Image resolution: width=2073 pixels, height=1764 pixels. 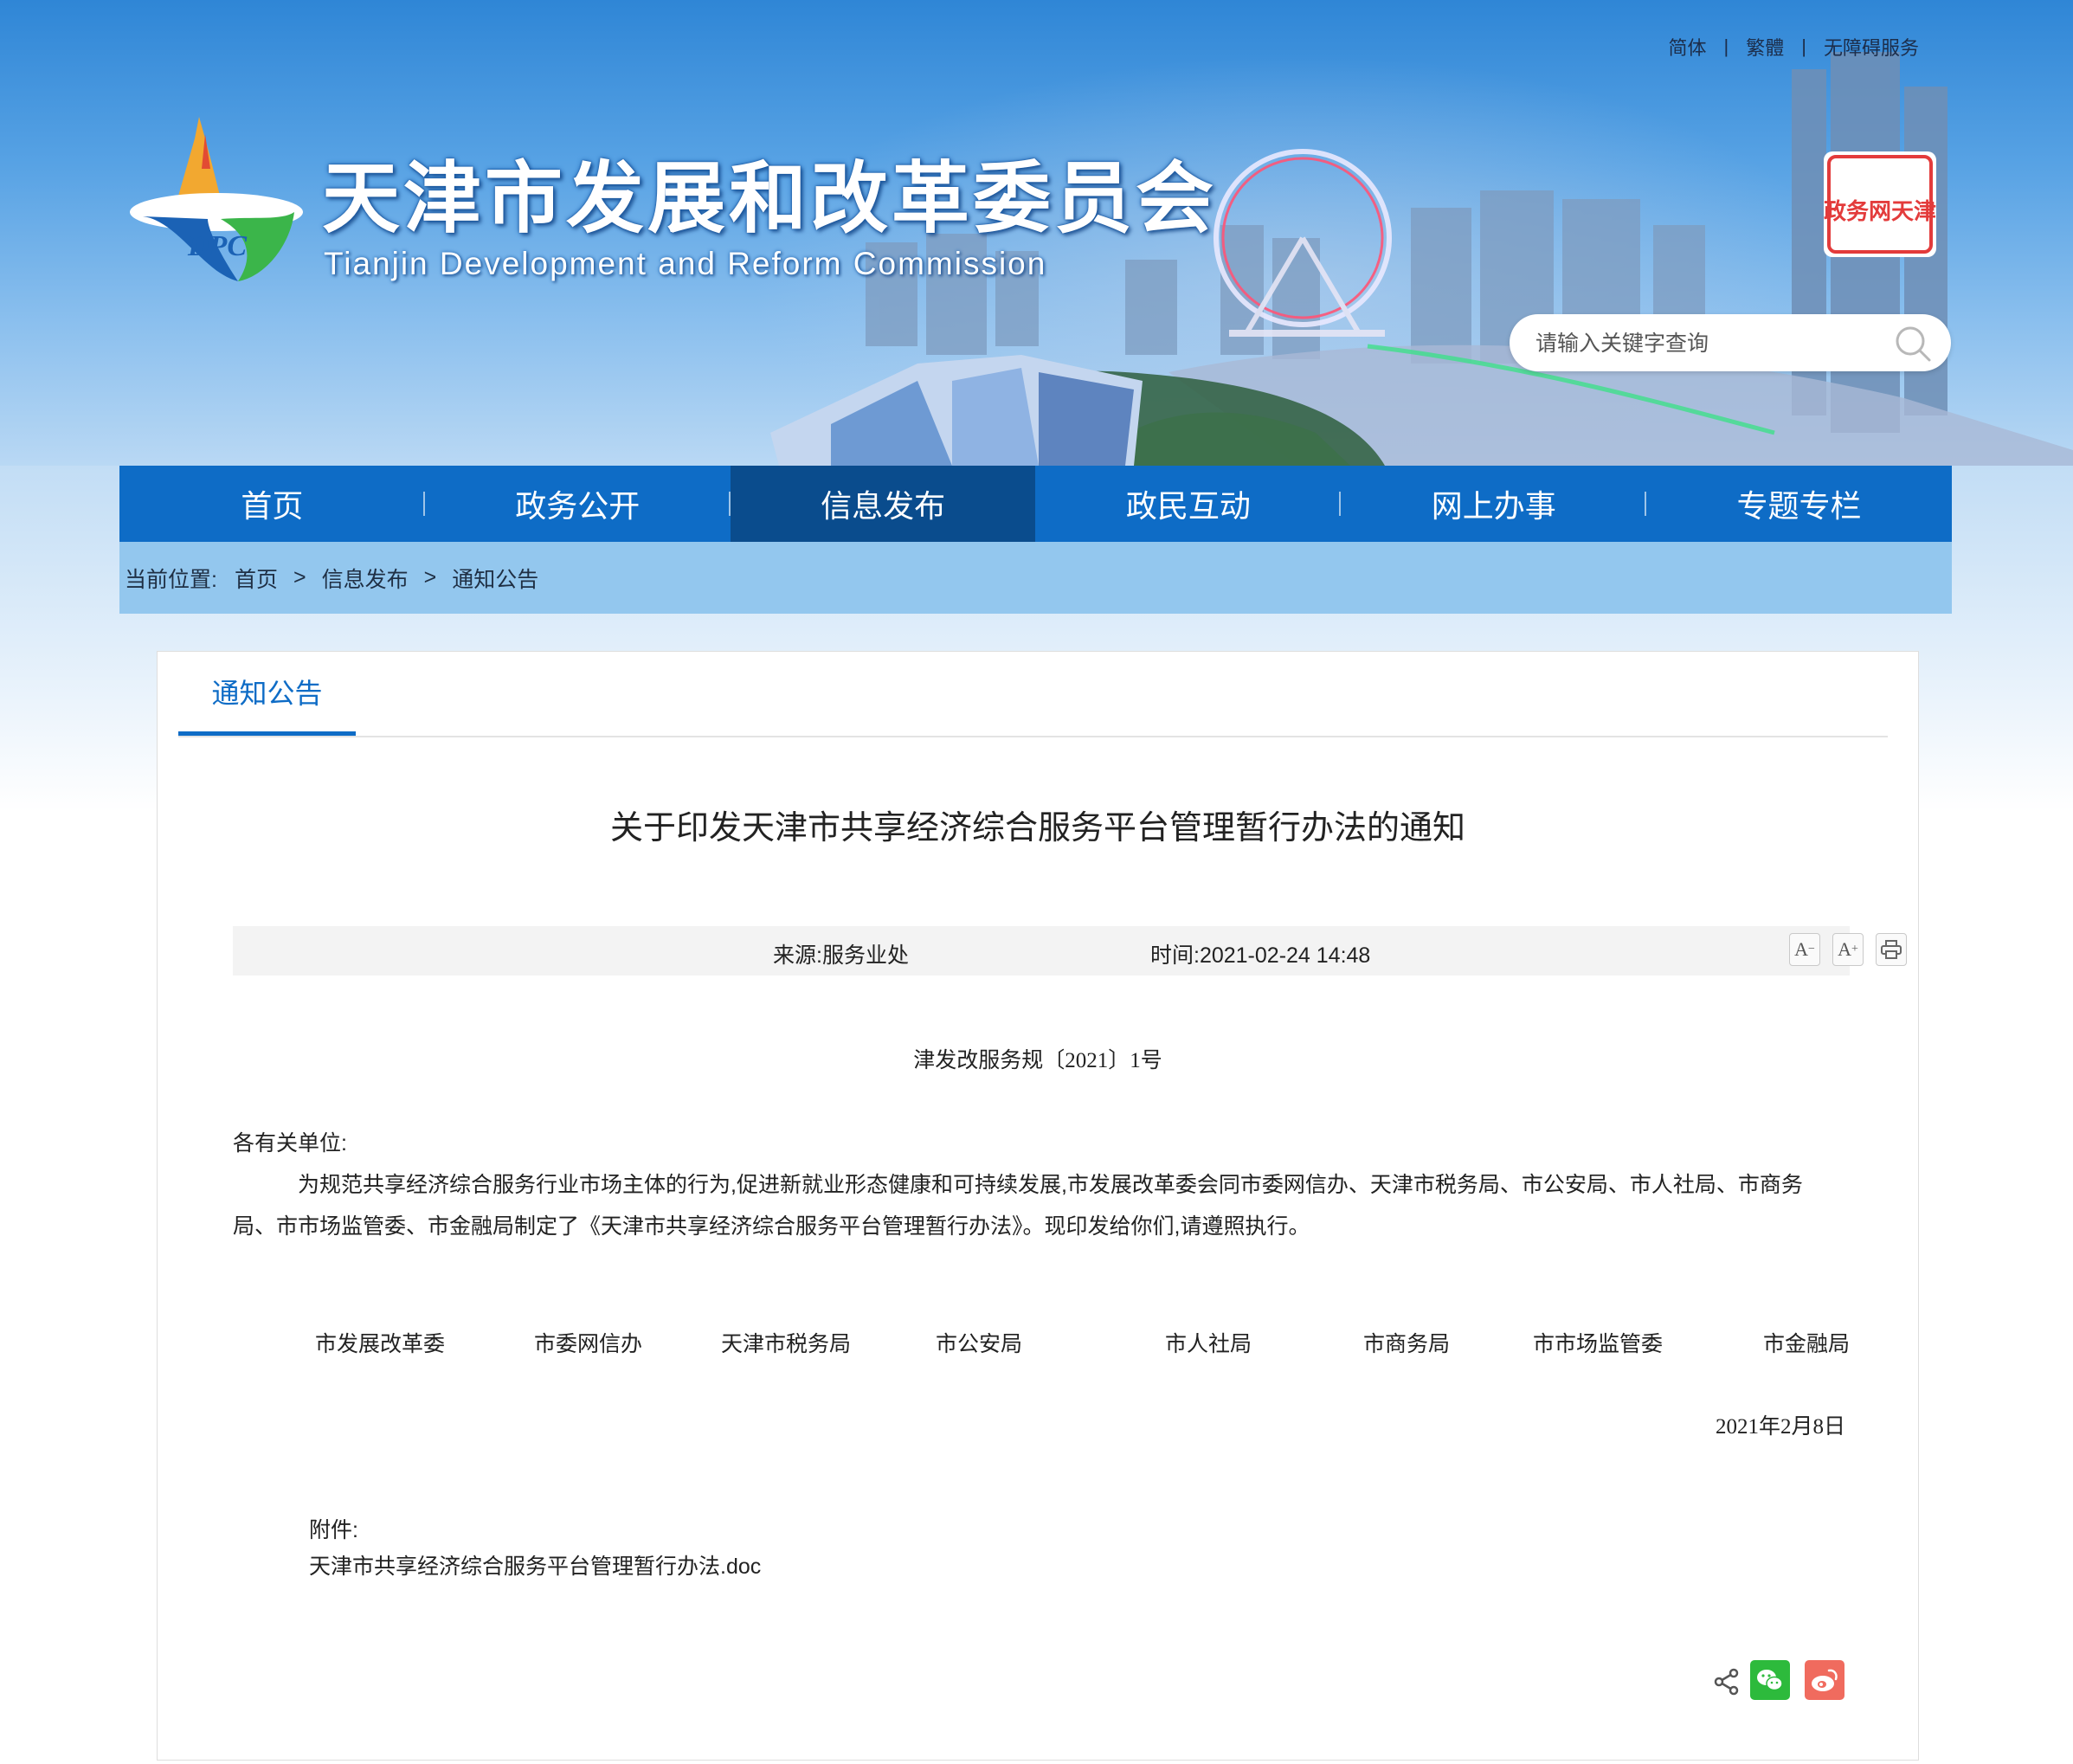 I want to click on nav-item-label: 首页, so click(x=272, y=506).